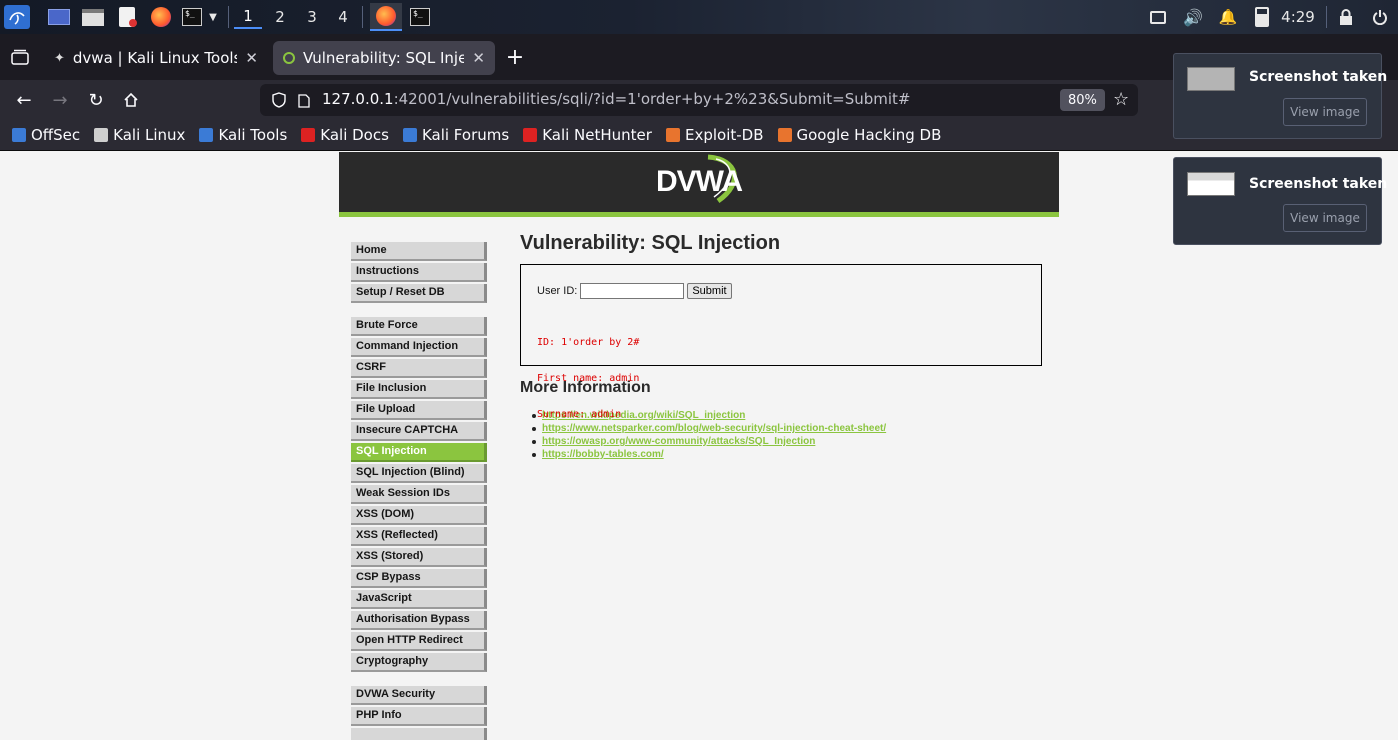 Image resolution: width=1398 pixels, height=740 pixels. What do you see at coordinates (419, 494) in the screenshot?
I see `sidebar-item-weak-session-ids: Weak Session IDs` at bounding box center [419, 494].